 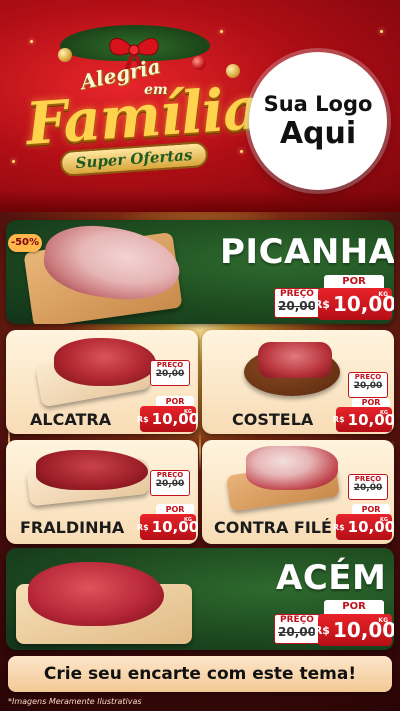 What do you see at coordinates (142, 116) in the screenshot?
I see `title-familia: Família` at bounding box center [142, 116].